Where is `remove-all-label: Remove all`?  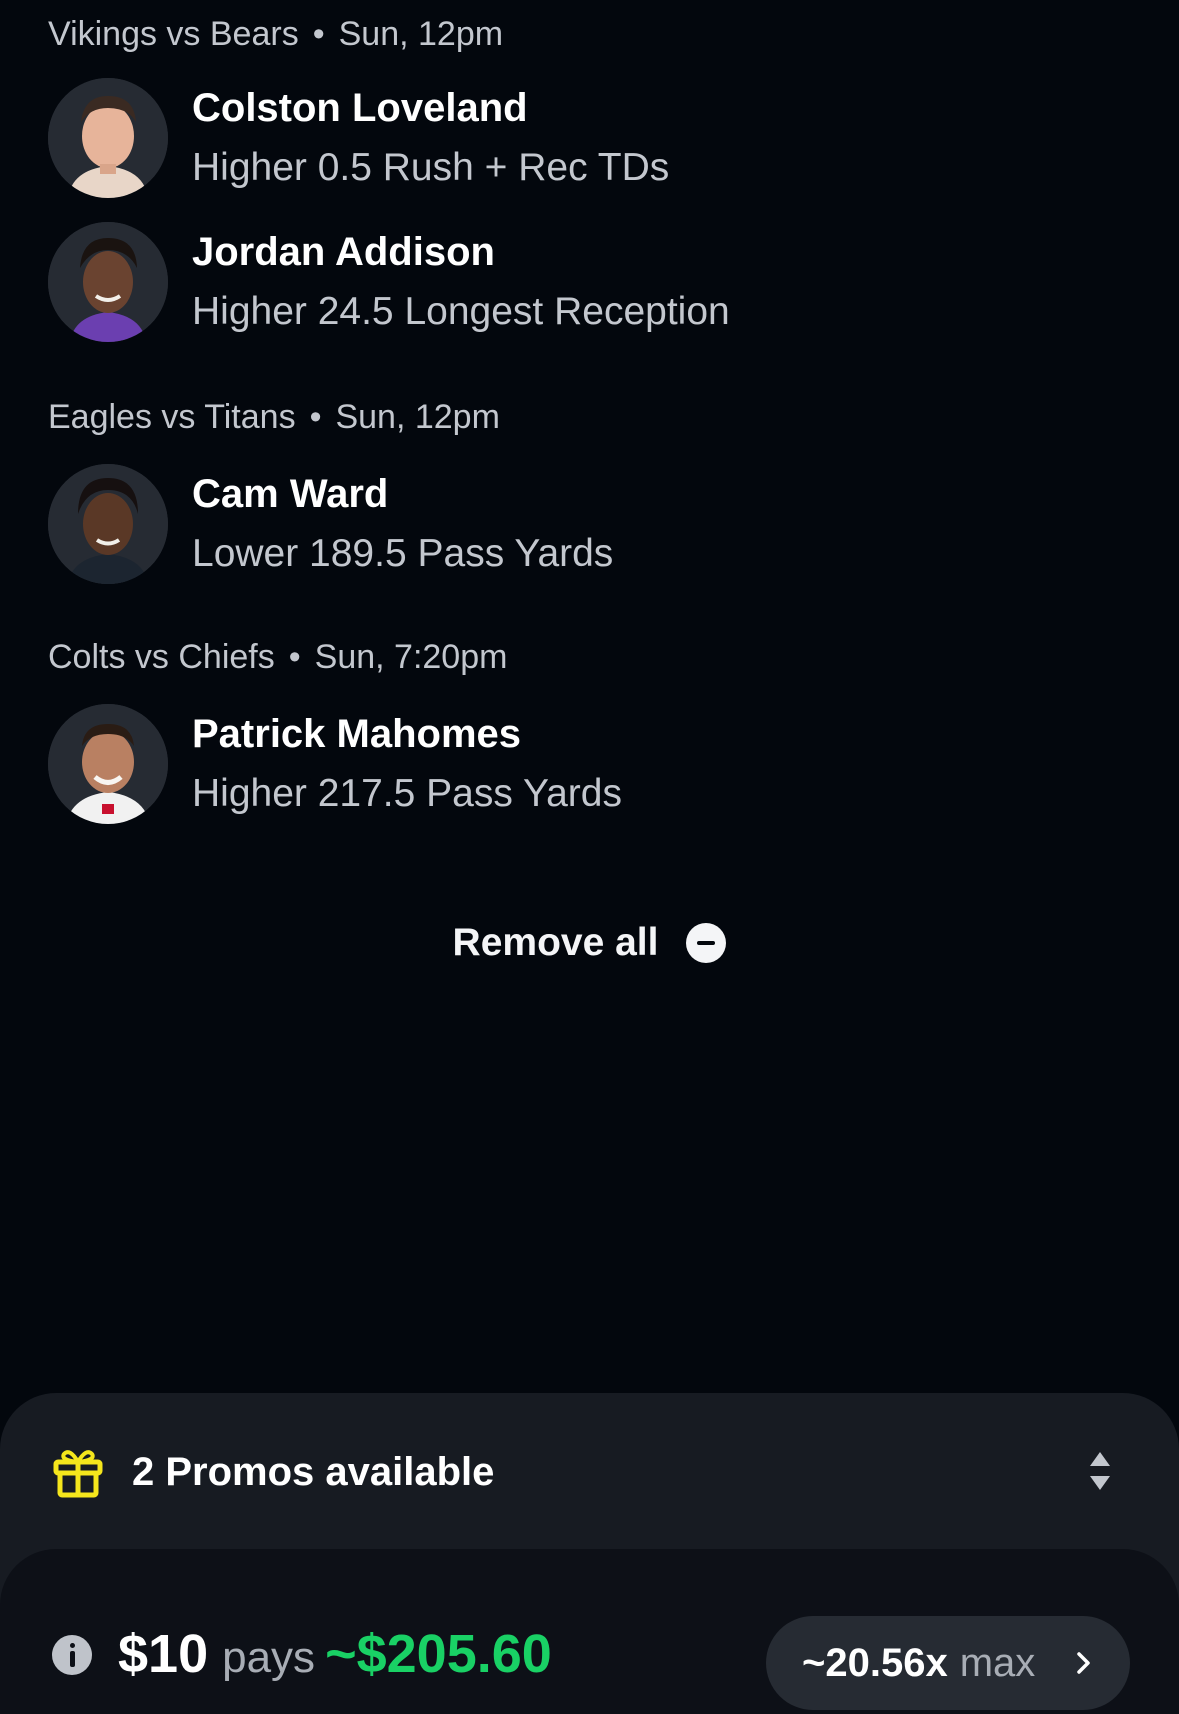 remove-all-label: Remove all is located at coordinates (555, 942).